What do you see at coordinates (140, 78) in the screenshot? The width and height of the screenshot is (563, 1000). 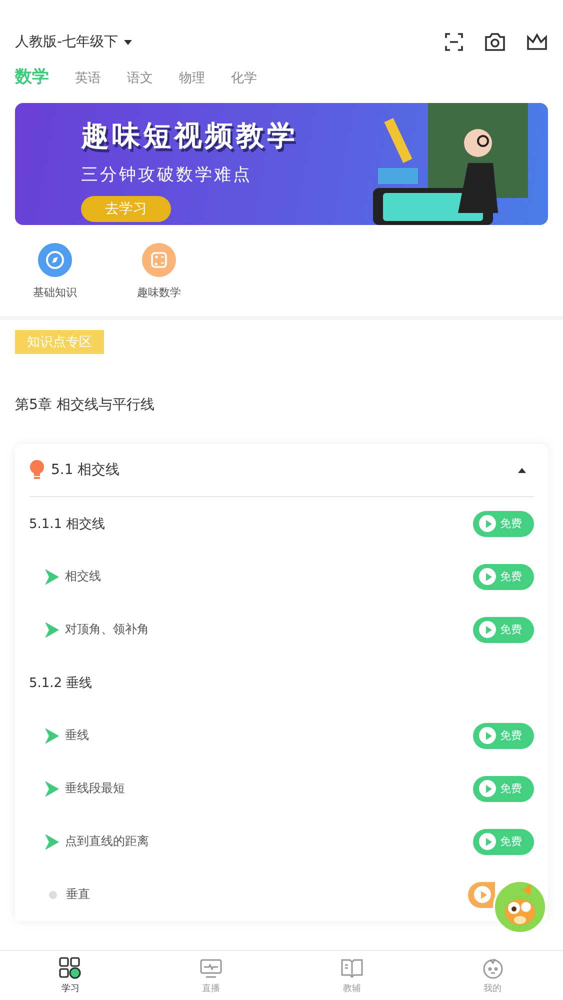 I see `subject-tab: 语文` at bounding box center [140, 78].